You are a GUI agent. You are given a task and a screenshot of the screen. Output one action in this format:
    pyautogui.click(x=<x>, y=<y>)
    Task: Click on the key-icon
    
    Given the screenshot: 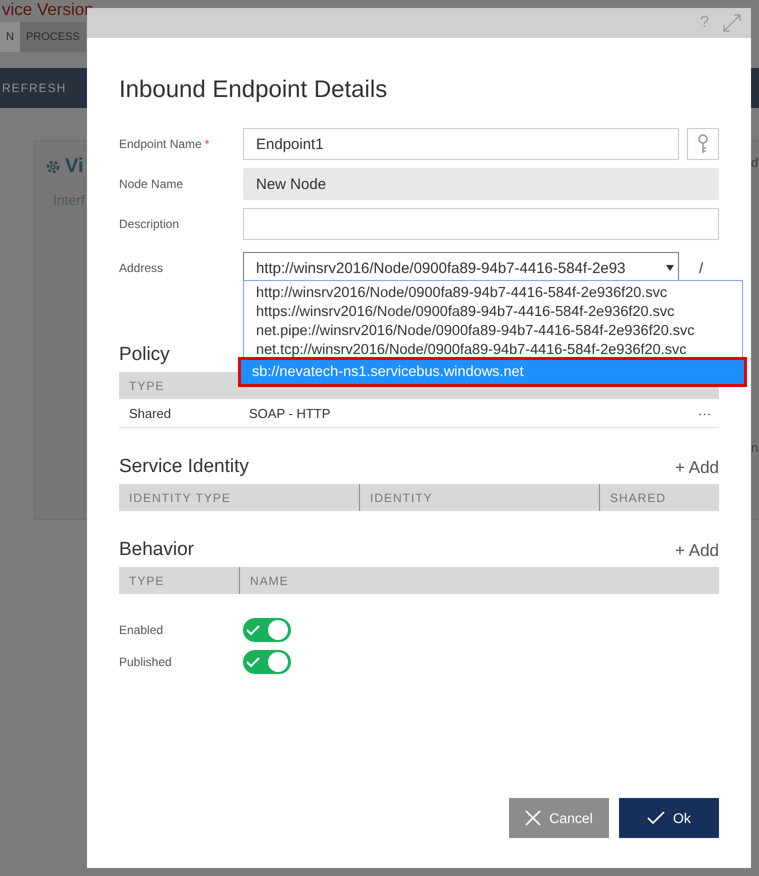 What is the action you would take?
    pyautogui.click(x=703, y=144)
    